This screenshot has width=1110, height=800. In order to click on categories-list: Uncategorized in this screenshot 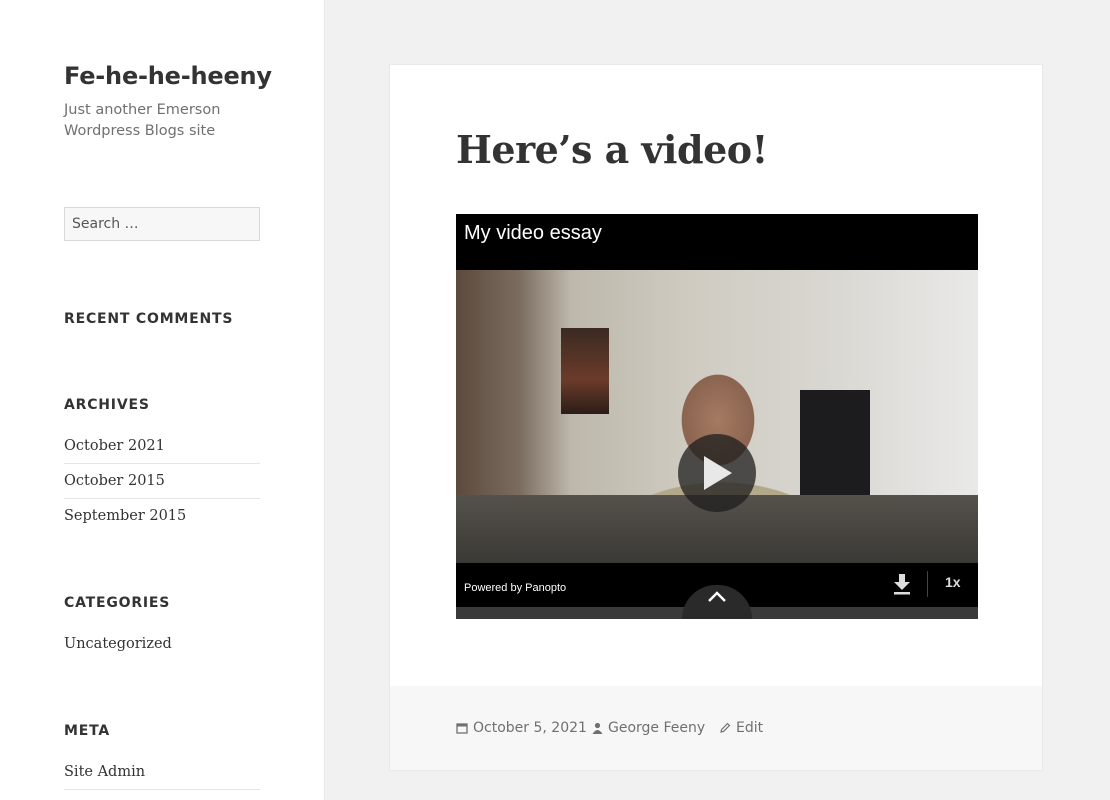, I will do `click(162, 644)`.